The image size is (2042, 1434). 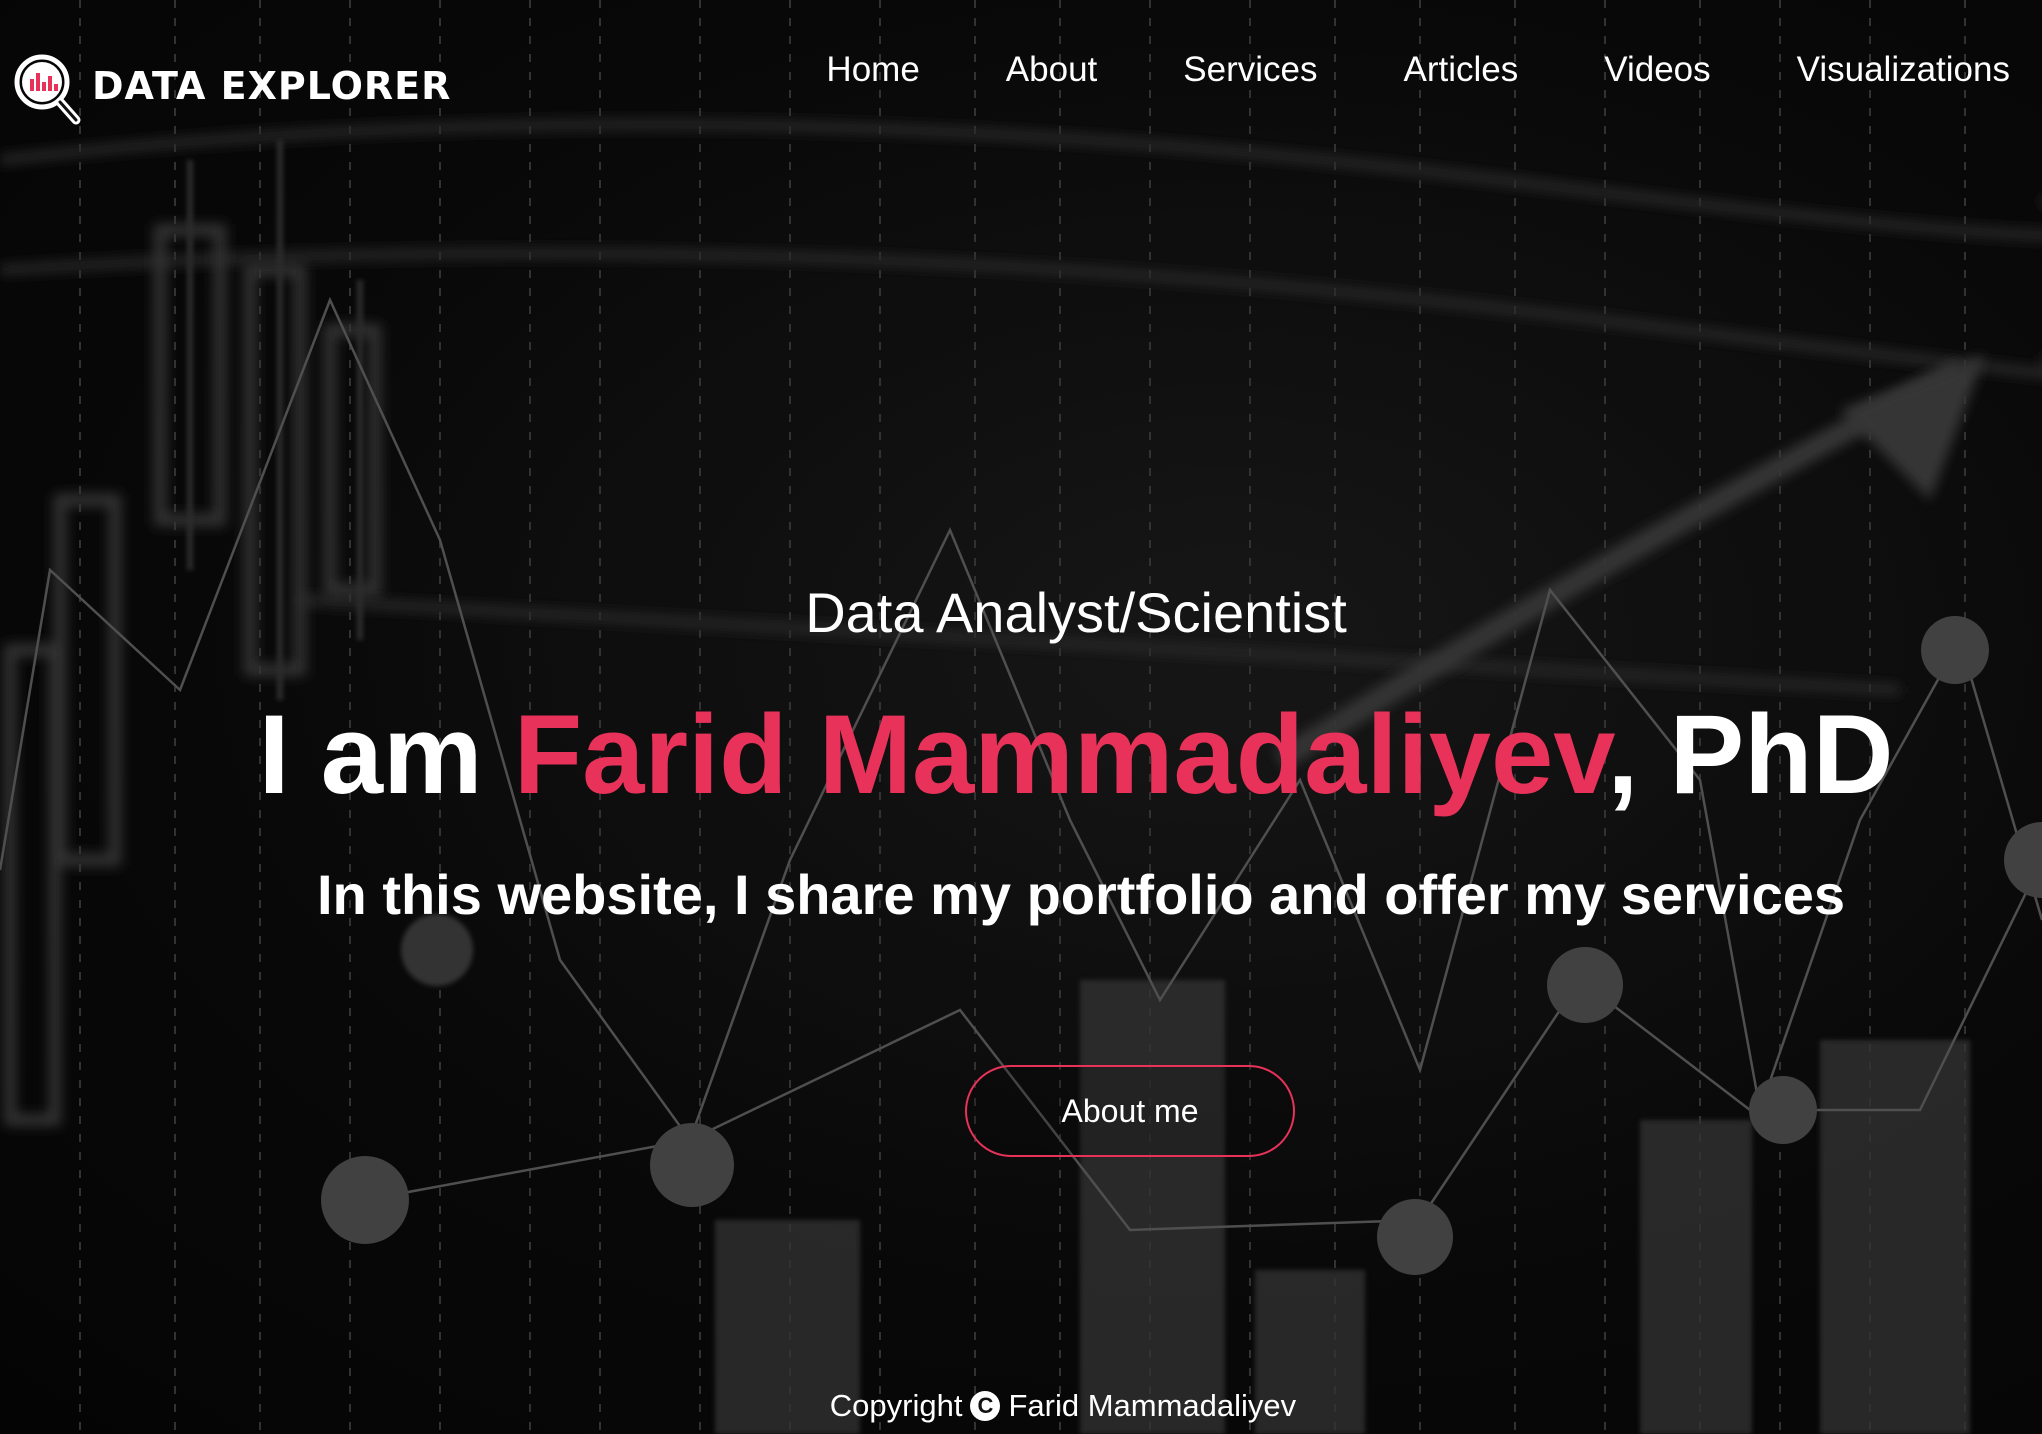 I want to click on nav-item-videos: Videos, so click(x=1657, y=70).